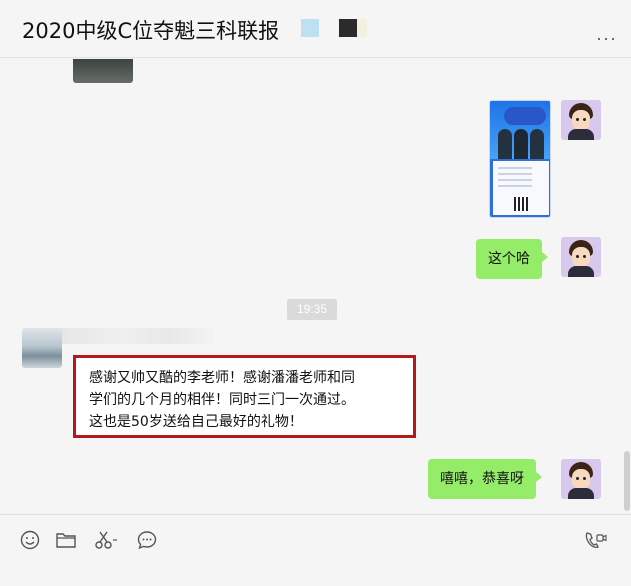 This screenshot has height=586, width=631. Describe the element at coordinates (222, 400) in the screenshot. I see `message-line: 学们的几个月的相伴！同时三门一次通过。` at that location.